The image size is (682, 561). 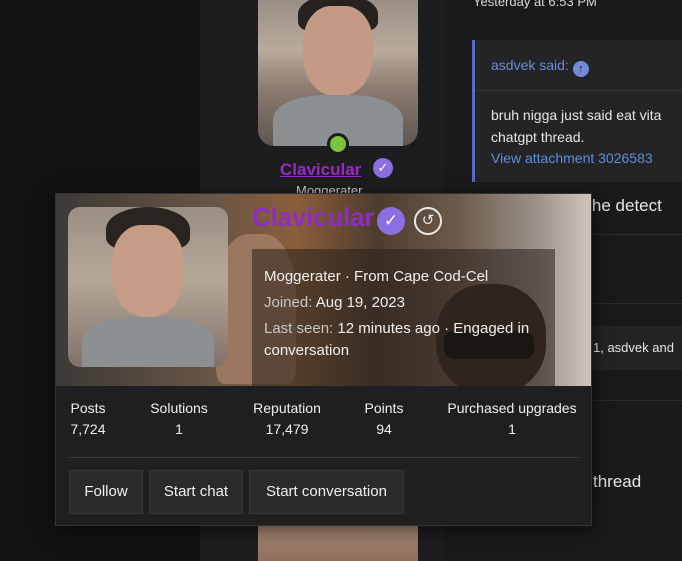 What do you see at coordinates (287, 429) in the screenshot?
I see `stat-value: 17,479` at bounding box center [287, 429].